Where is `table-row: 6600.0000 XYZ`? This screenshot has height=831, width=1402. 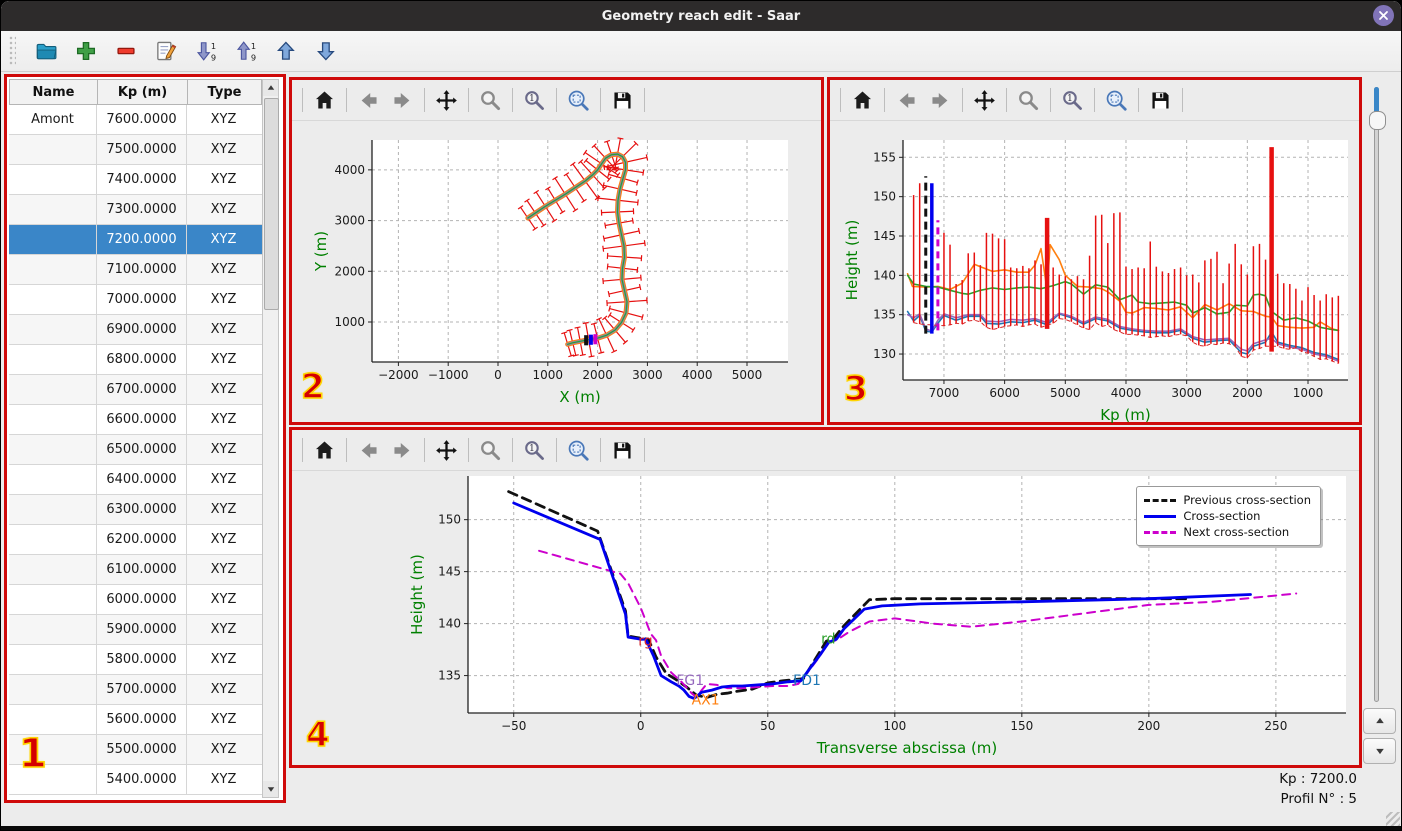
table-row: 6600.0000 XYZ is located at coordinates (135, 420).